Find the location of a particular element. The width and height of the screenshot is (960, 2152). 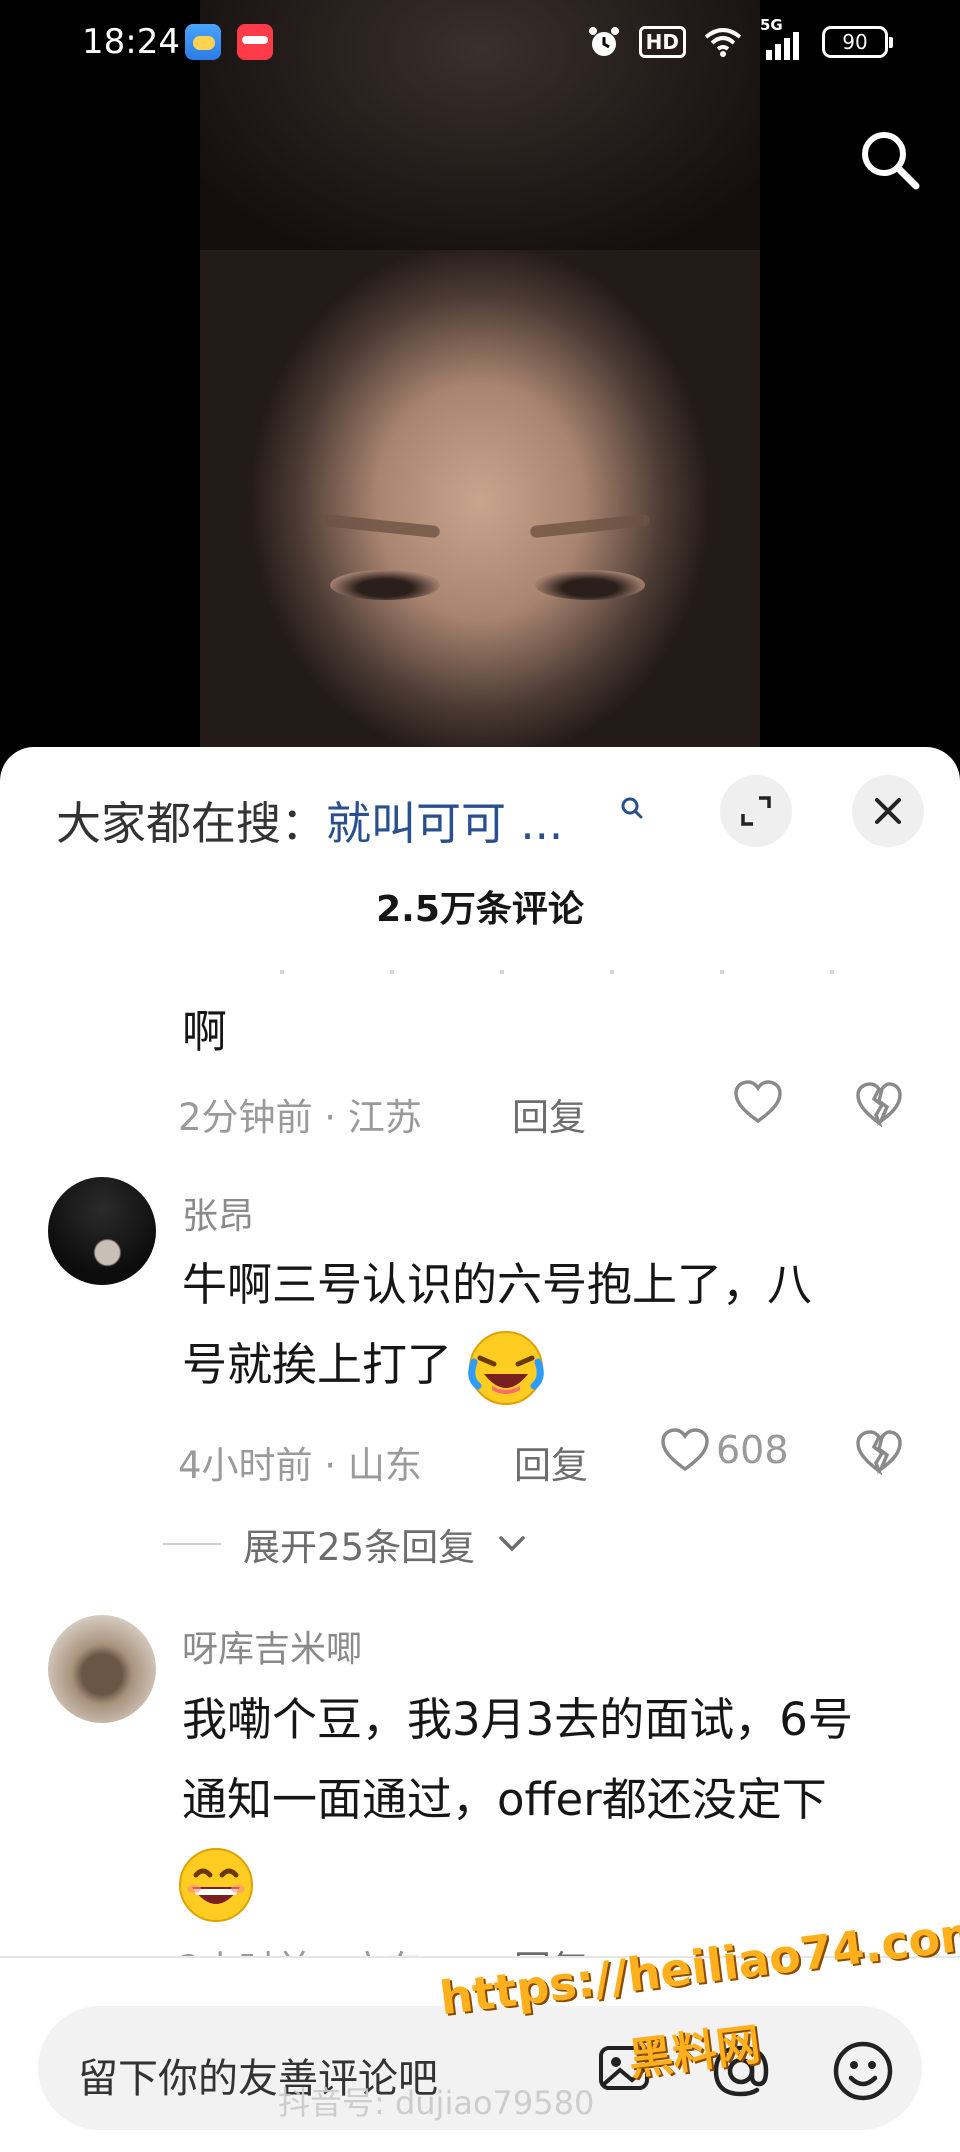

expand-replies-label: 展开25条回复 is located at coordinates (359, 1547).